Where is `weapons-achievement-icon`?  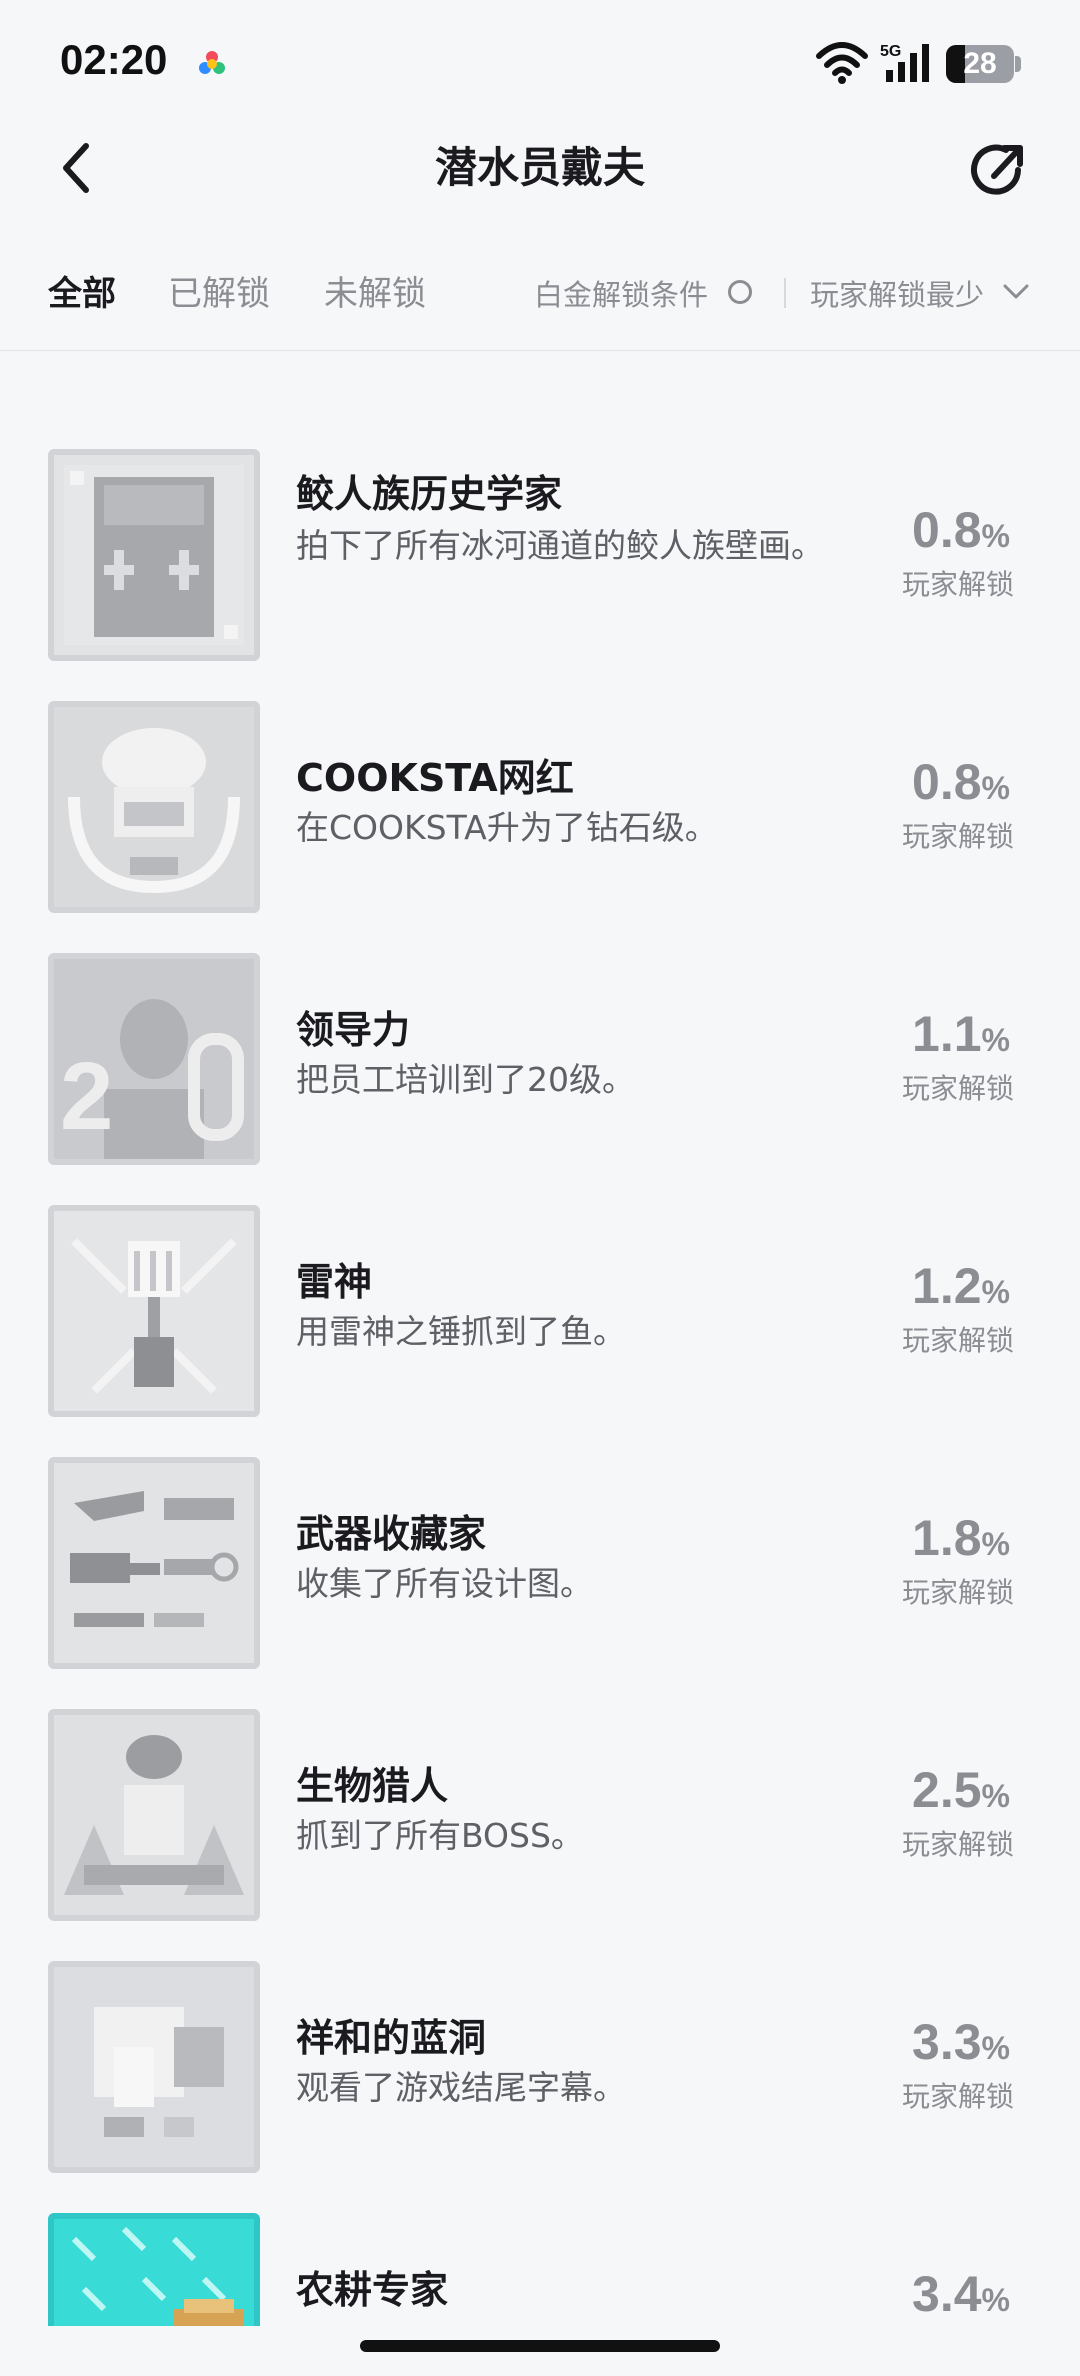 weapons-achievement-icon is located at coordinates (154, 1563).